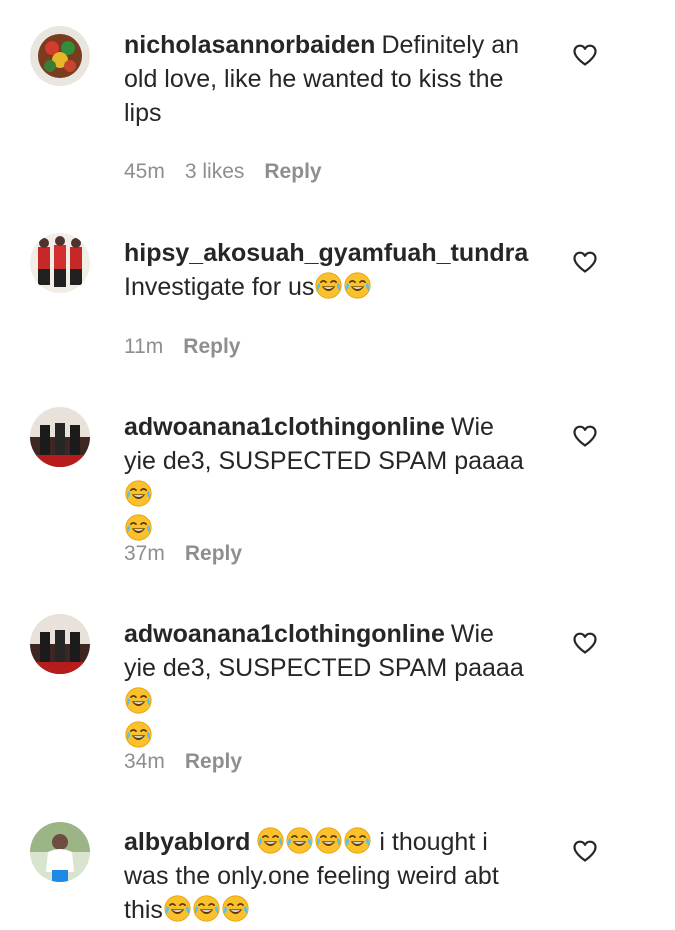 The width and height of the screenshot is (675, 930). Describe the element at coordinates (326, 253) in the screenshot. I see `comment-username: hipsy_akosuah_gyamfuah_tundra` at that location.